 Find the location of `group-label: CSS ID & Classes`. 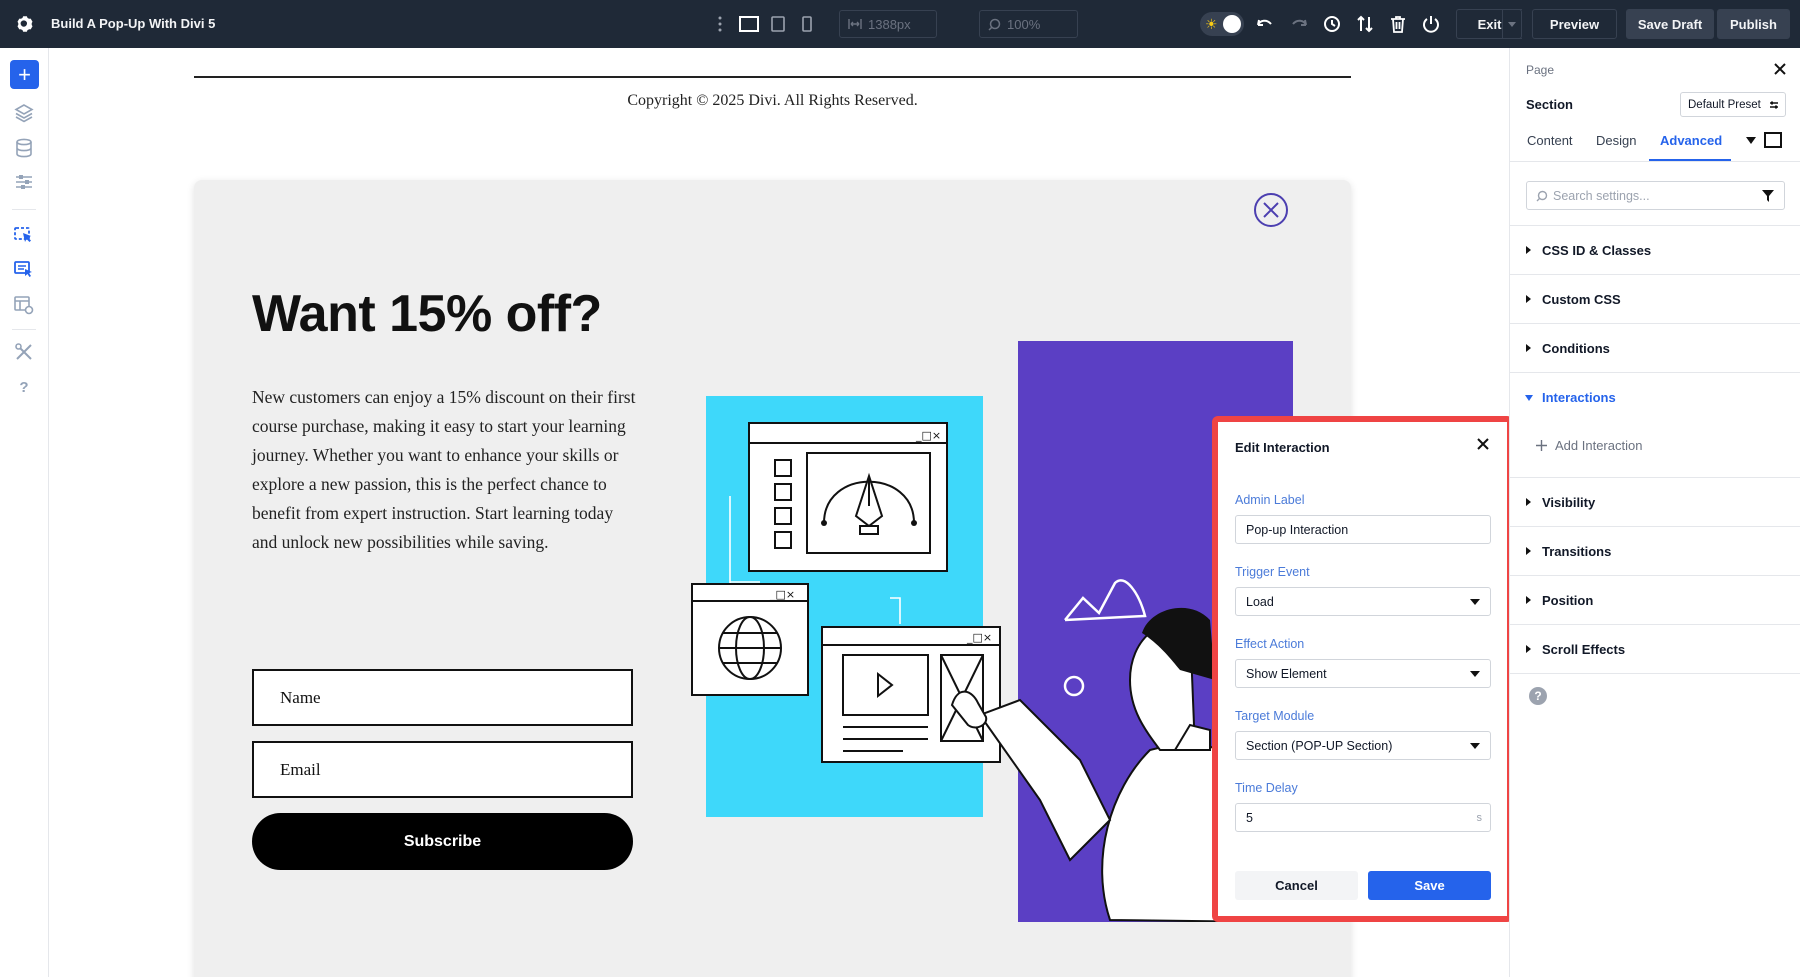

group-label: CSS ID & Classes is located at coordinates (1596, 250).